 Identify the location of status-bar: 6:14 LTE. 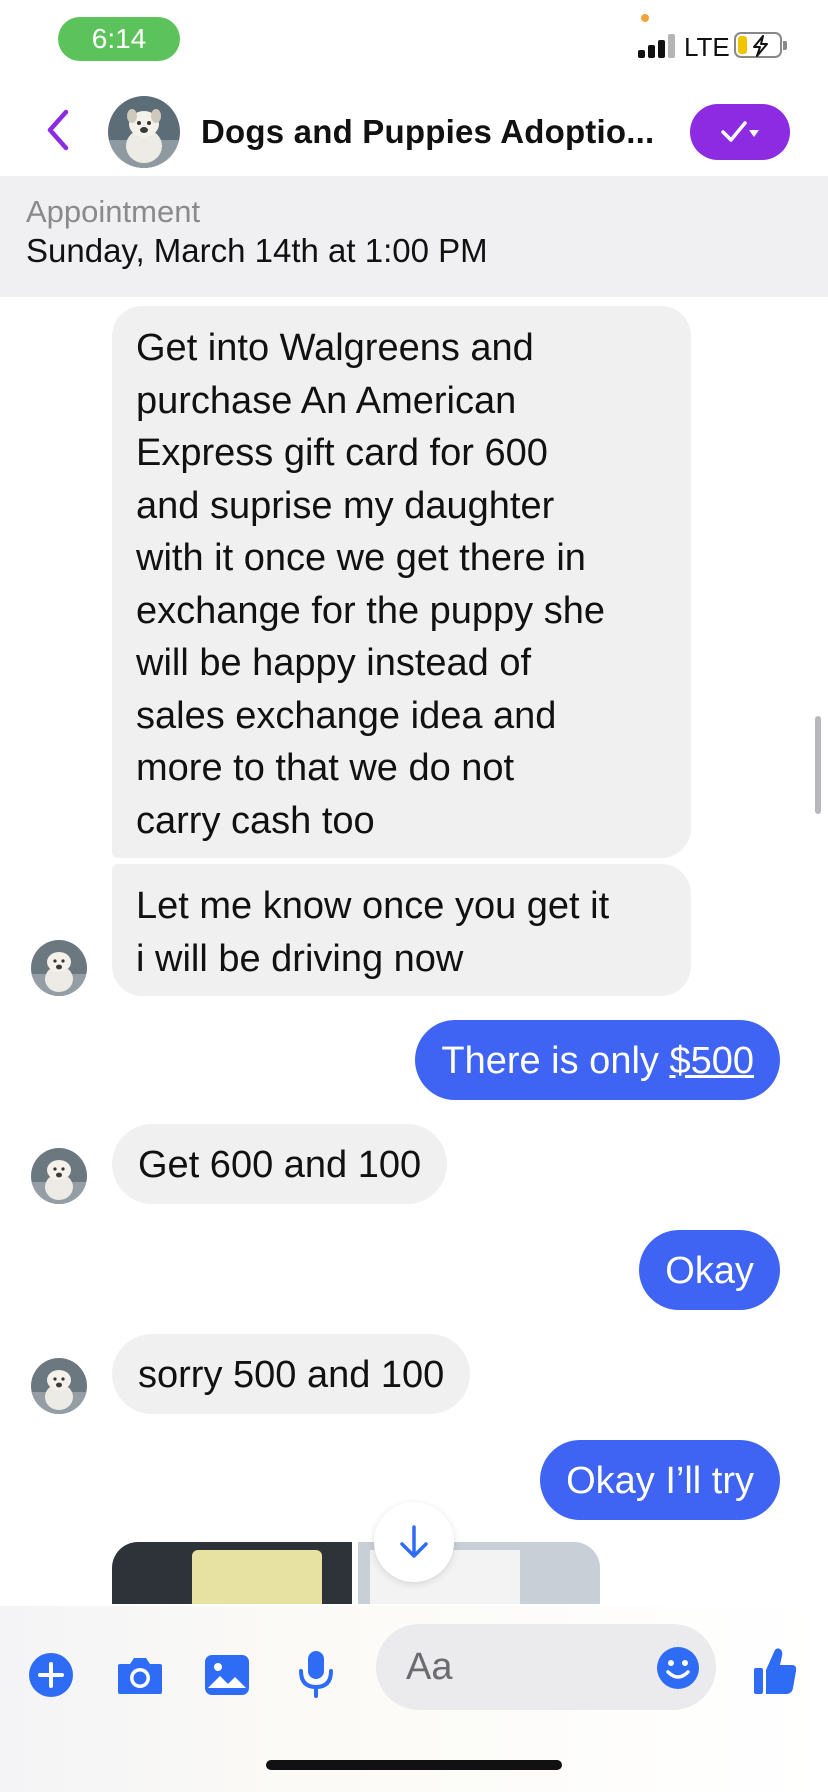
(414, 40).